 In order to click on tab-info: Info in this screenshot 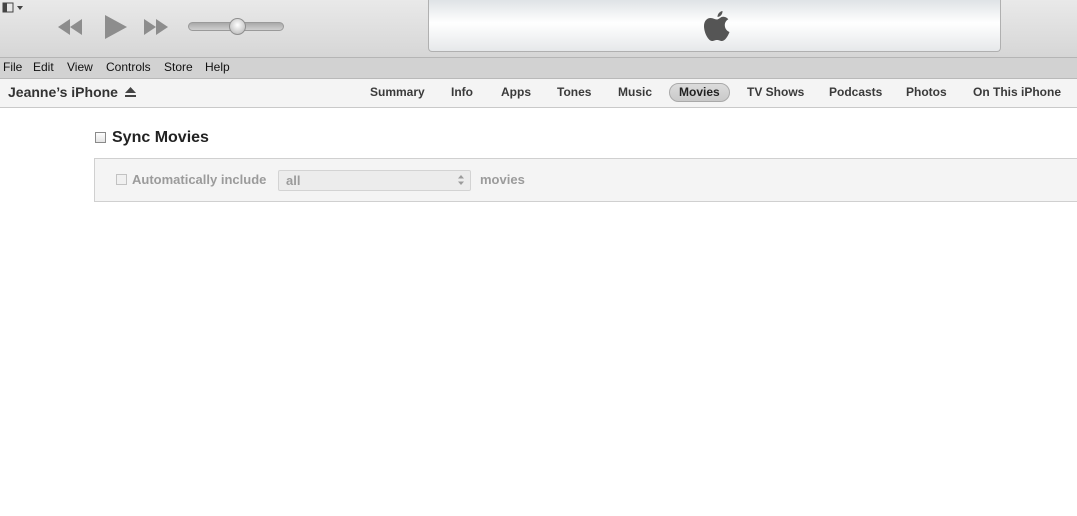, I will do `click(462, 92)`.